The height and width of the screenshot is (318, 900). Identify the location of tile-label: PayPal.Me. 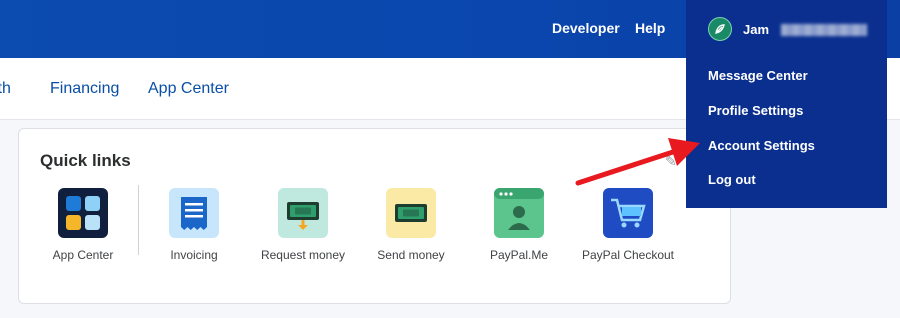
(519, 255).